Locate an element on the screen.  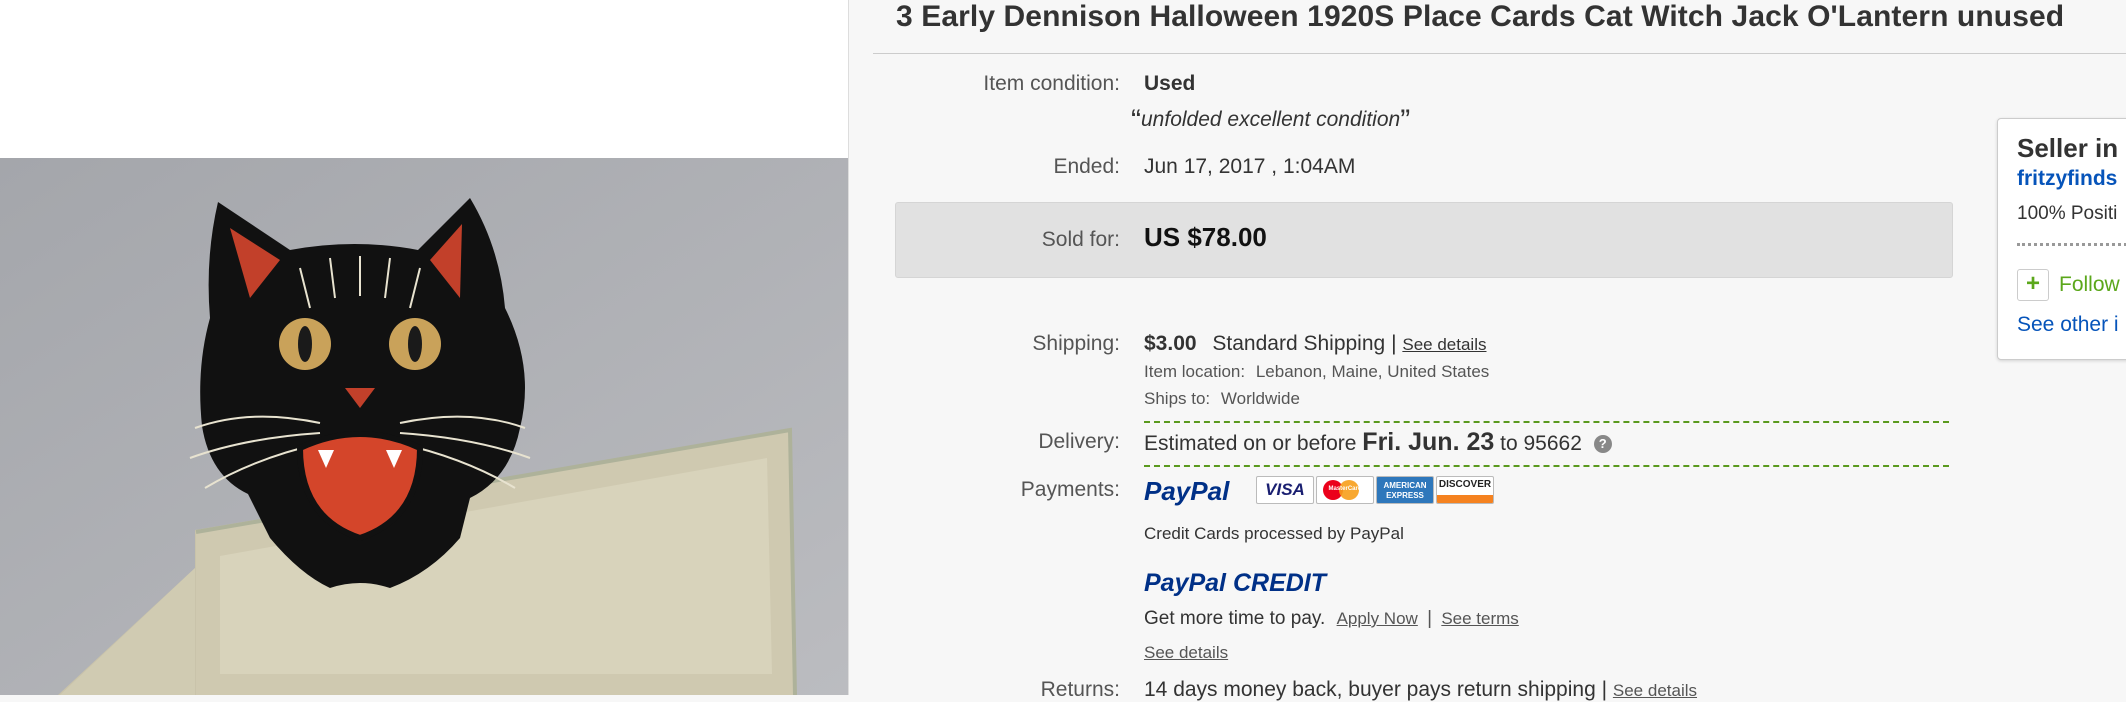
credit-see-details-link: See details is located at coordinates (1186, 652).